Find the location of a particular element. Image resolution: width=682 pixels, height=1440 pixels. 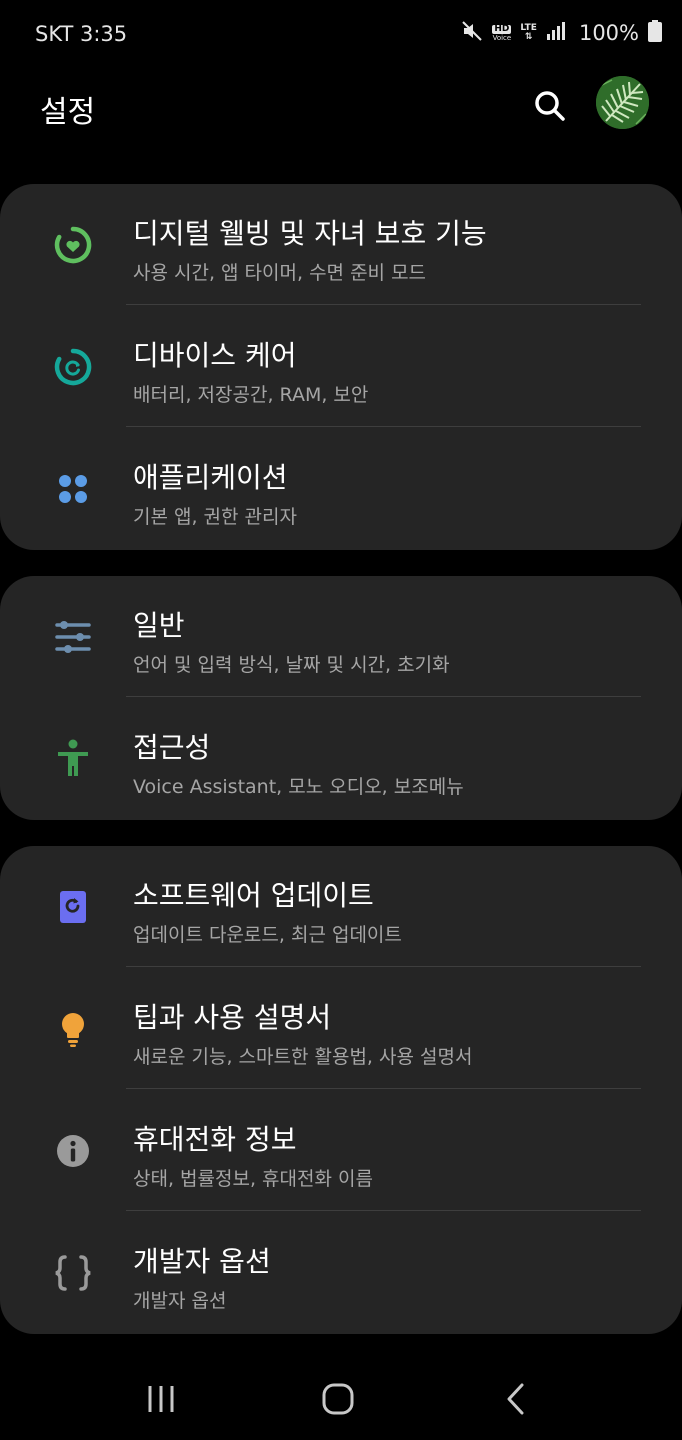

info-icon is located at coordinates (73, 1151).